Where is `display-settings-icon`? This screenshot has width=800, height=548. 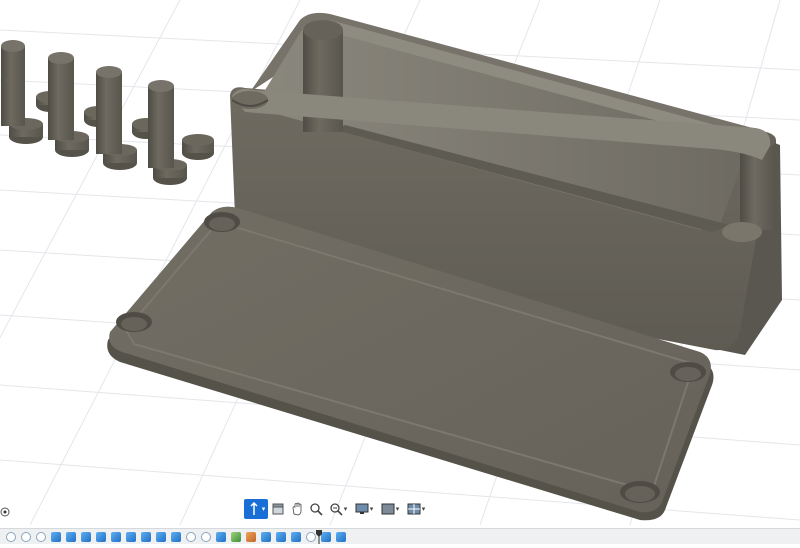
display-settings-icon is located at coordinates (362, 508).